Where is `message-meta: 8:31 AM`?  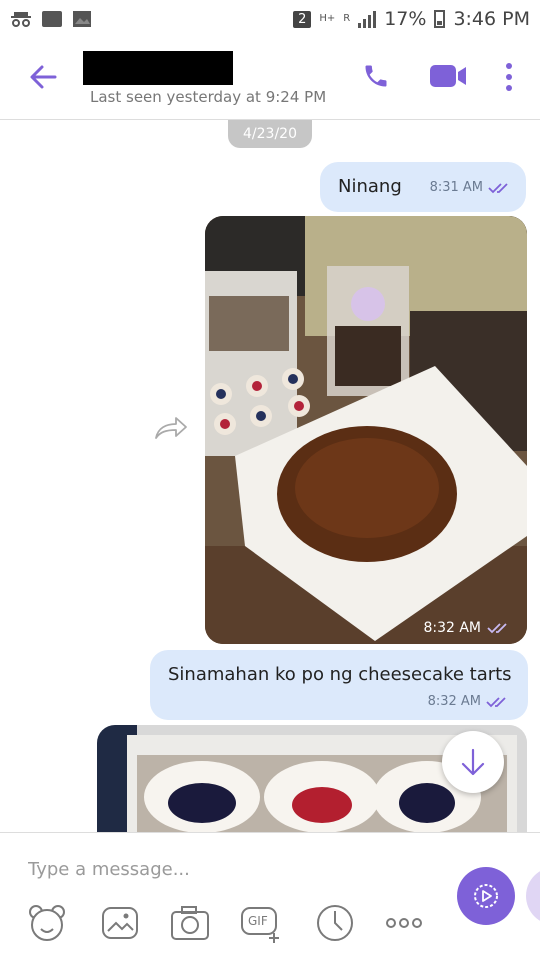 message-meta: 8:31 AM is located at coordinates (471, 187).